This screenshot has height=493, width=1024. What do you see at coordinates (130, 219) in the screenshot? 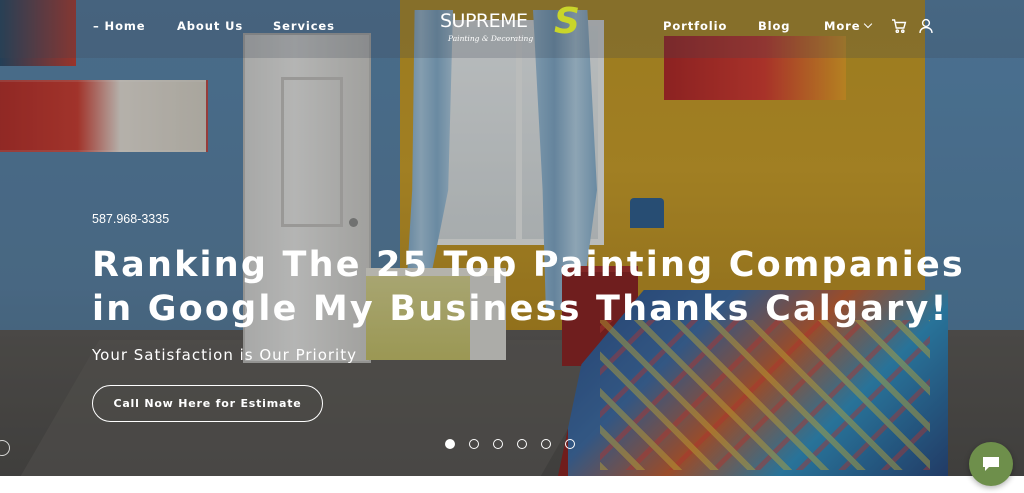
I see `phone-number: 587.968-3335` at bounding box center [130, 219].